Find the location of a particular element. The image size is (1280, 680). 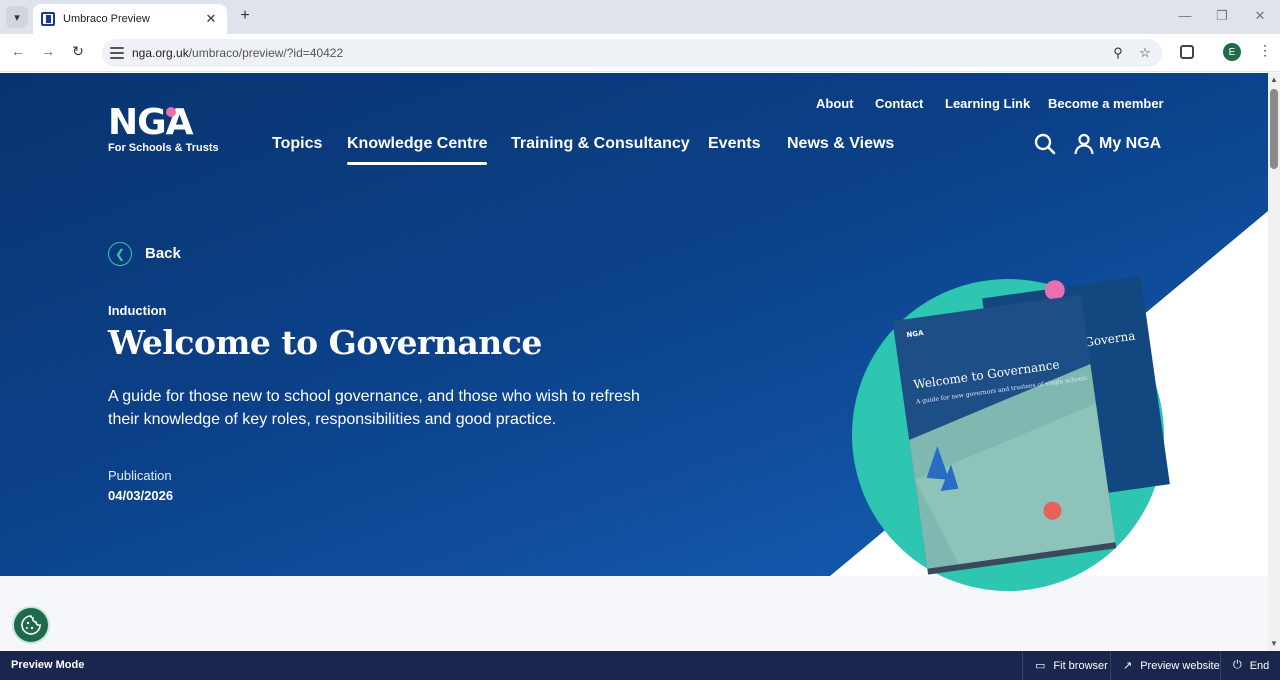

publication-label: Publication is located at coordinates (140, 475).